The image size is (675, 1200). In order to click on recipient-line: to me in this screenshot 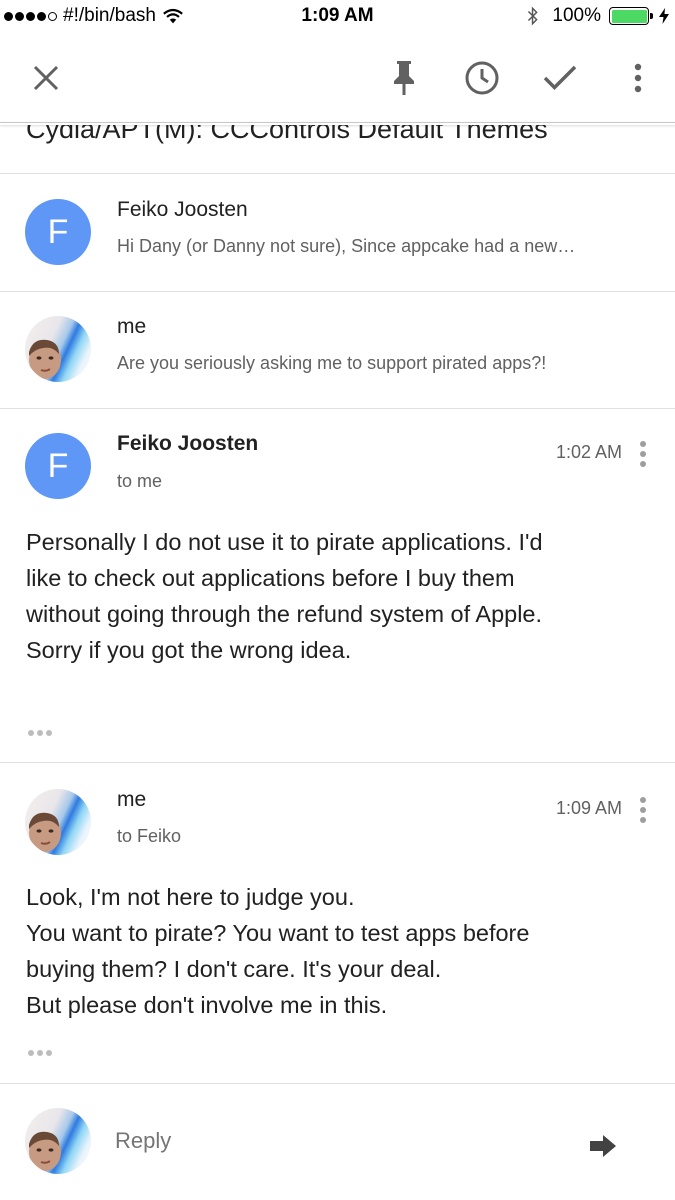, I will do `click(139, 481)`.